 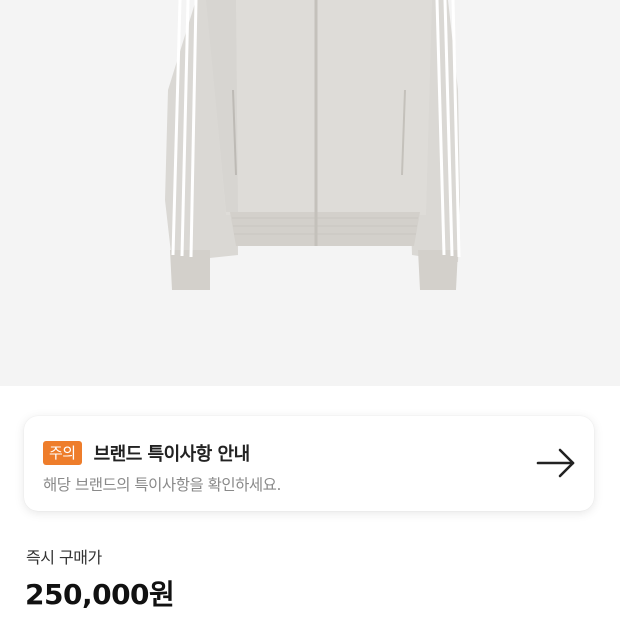 What do you see at coordinates (162, 485) in the screenshot?
I see `notice-description: 해당 브랜드의 특이사항을 확인하세요.` at bounding box center [162, 485].